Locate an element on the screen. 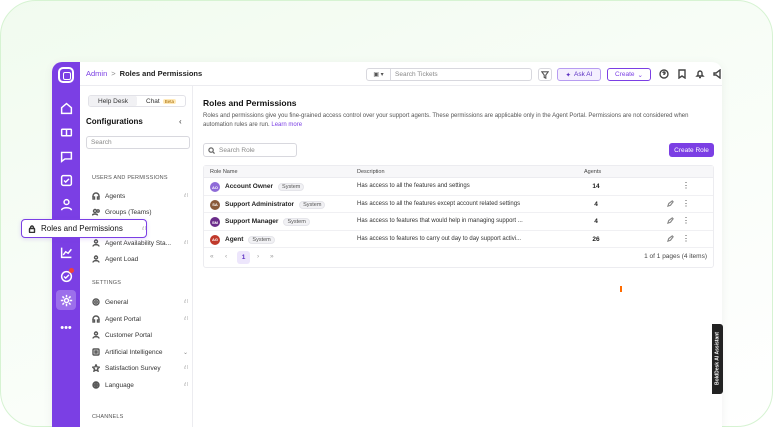 The width and height of the screenshot is (773, 427). sidebar-item-agent-availability: Agent Availability Sta... ⛙ is located at coordinates (140, 243).